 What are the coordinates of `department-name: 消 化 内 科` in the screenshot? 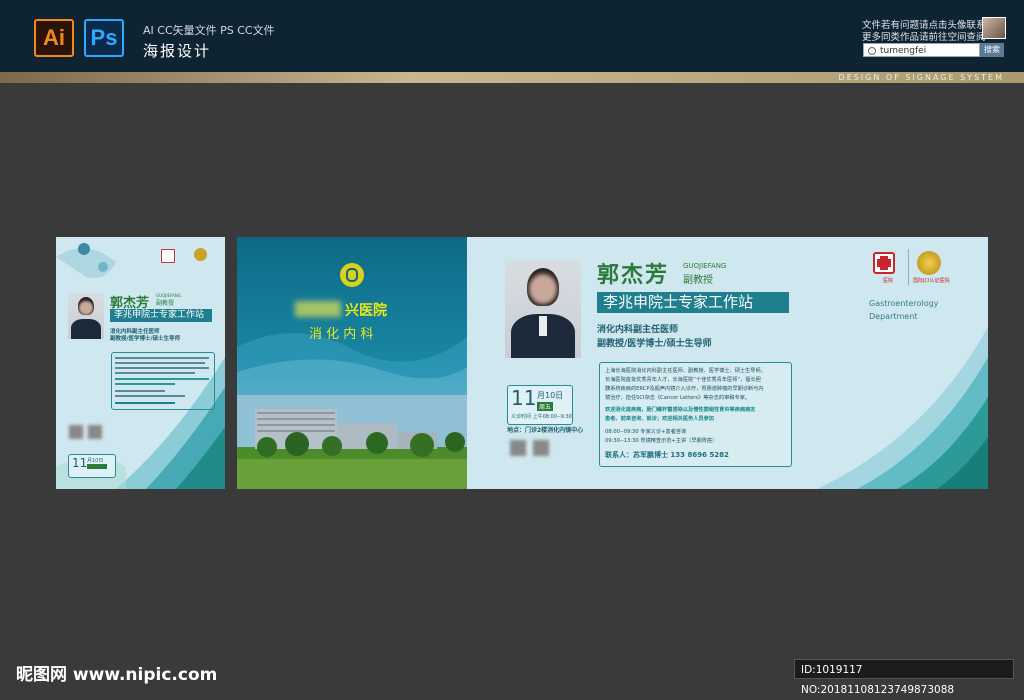 It's located at (341, 334).